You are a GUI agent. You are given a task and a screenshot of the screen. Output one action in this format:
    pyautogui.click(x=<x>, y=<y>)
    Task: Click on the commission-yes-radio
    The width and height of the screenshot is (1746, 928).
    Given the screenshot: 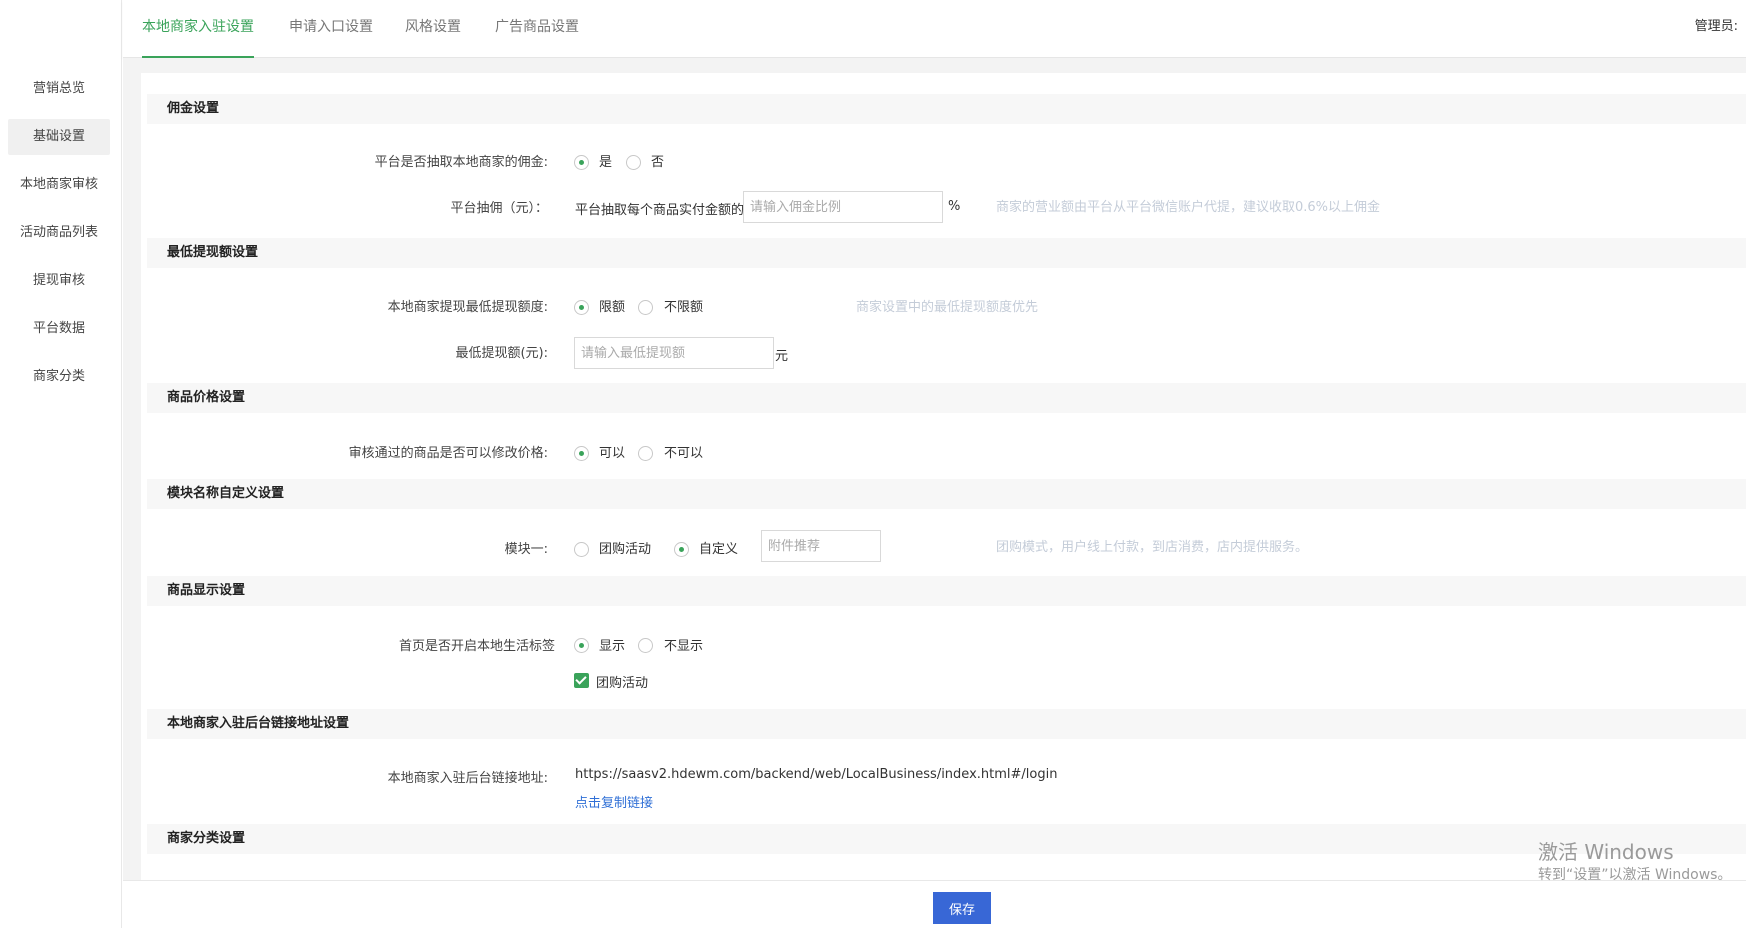 What is the action you would take?
    pyautogui.click(x=581, y=162)
    